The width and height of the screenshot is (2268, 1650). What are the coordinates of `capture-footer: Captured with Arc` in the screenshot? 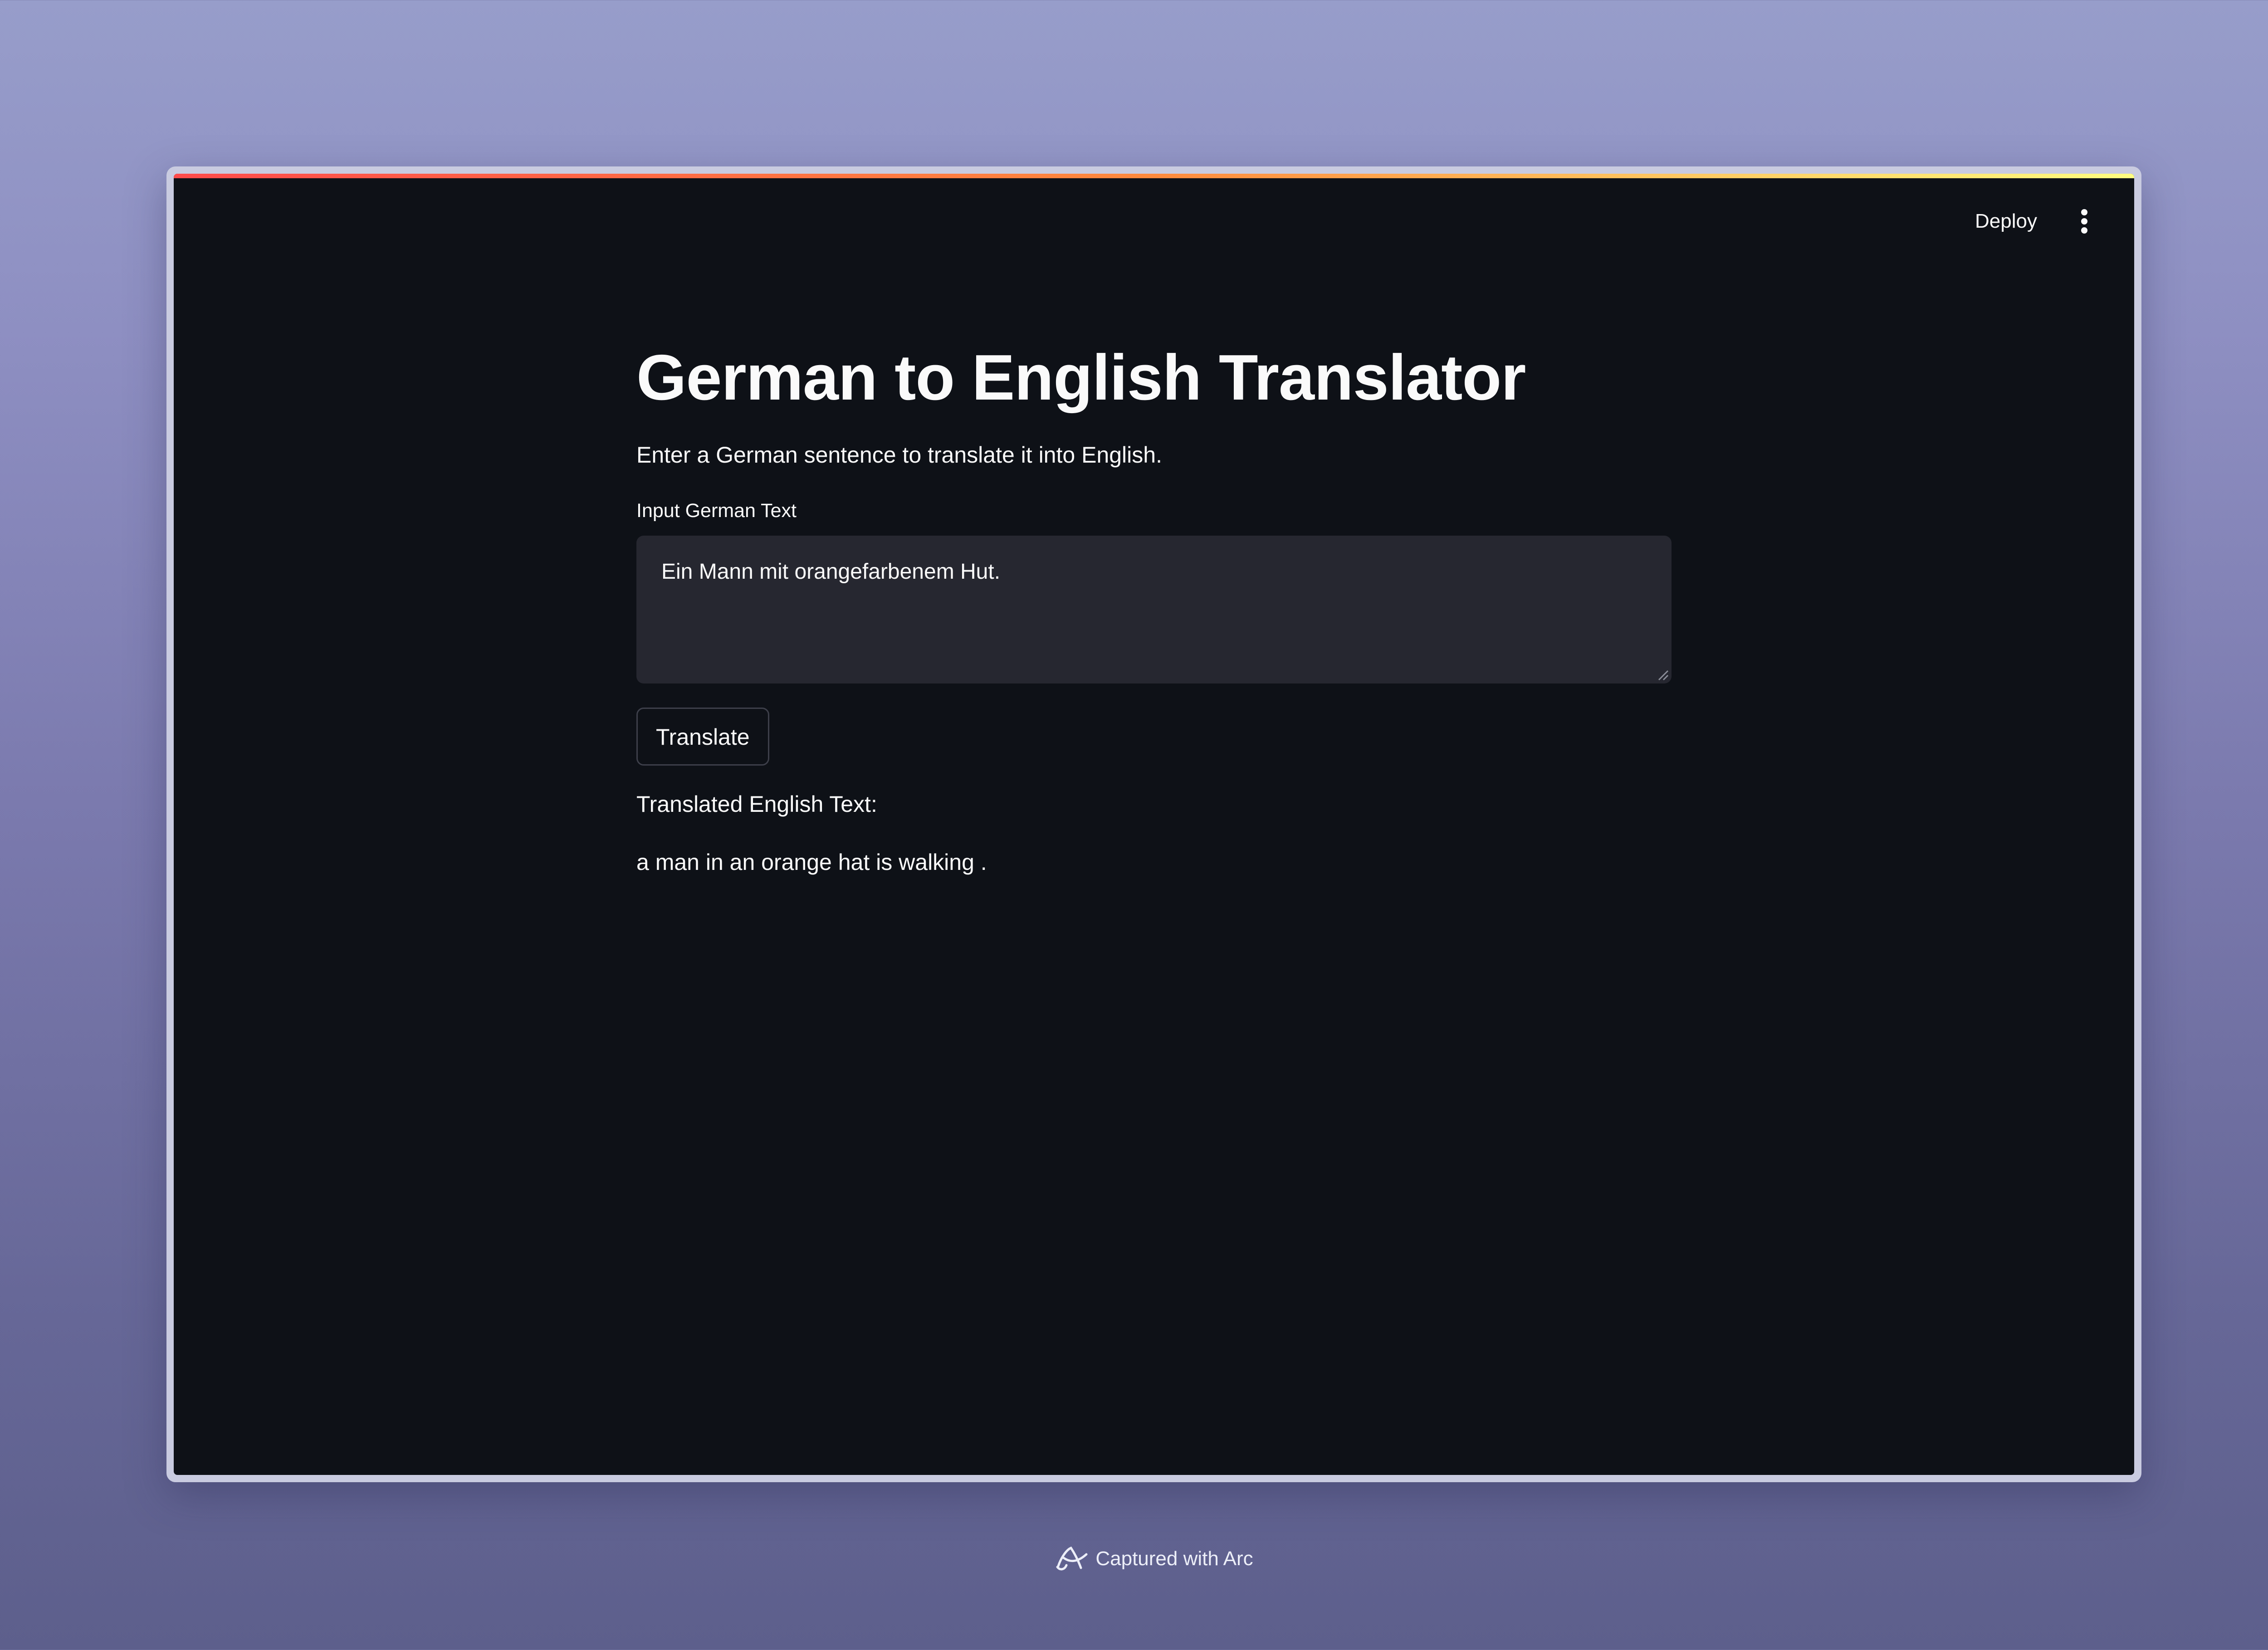 It's located at (1134, 1559).